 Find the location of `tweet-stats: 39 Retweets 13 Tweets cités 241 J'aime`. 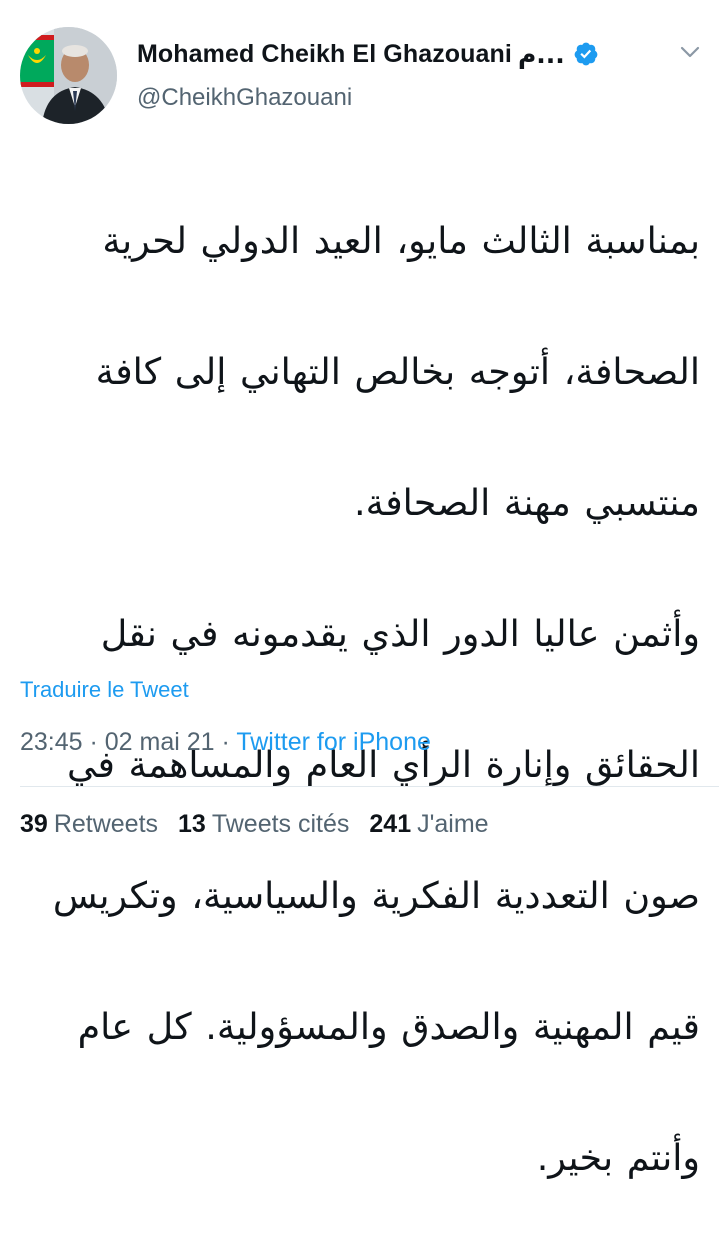

tweet-stats: 39 Retweets 13 Tweets cités 241 J'aime is located at coordinates (264, 824).